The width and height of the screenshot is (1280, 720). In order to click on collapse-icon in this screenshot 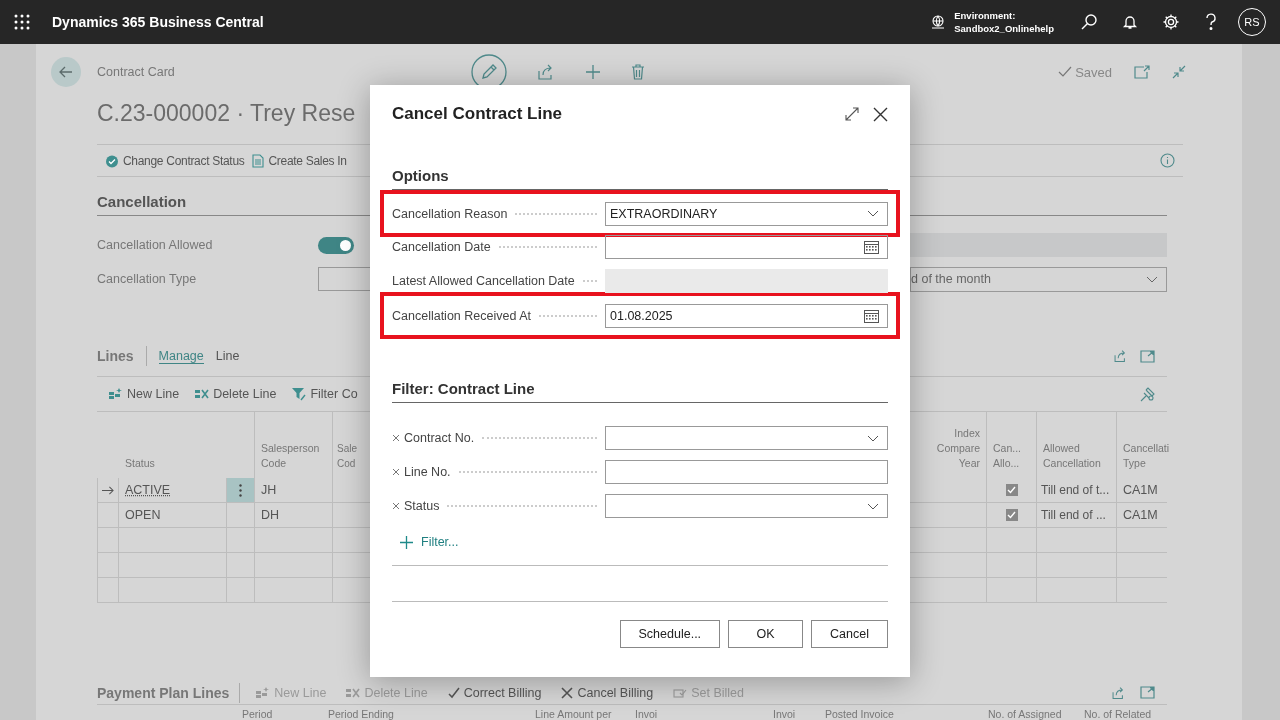, I will do `click(1179, 72)`.